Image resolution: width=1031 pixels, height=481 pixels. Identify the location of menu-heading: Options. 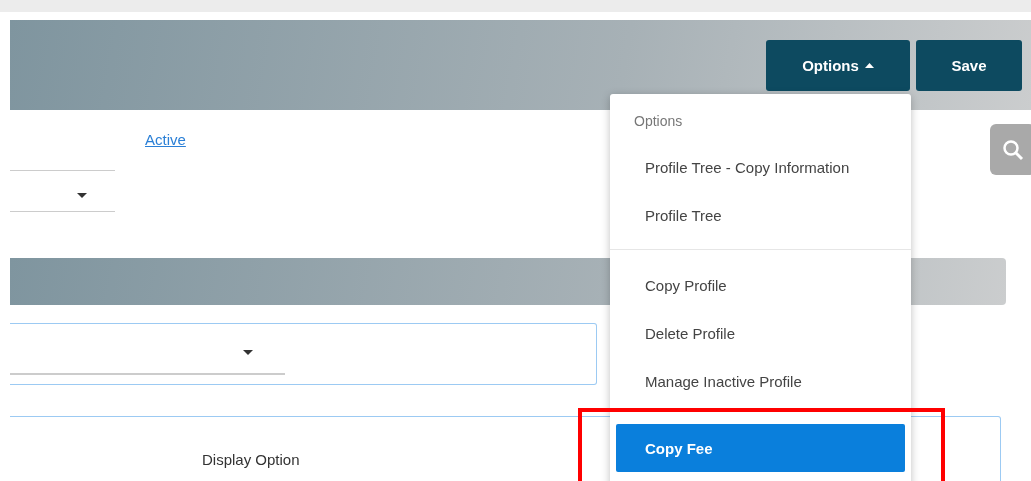
(658, 121).